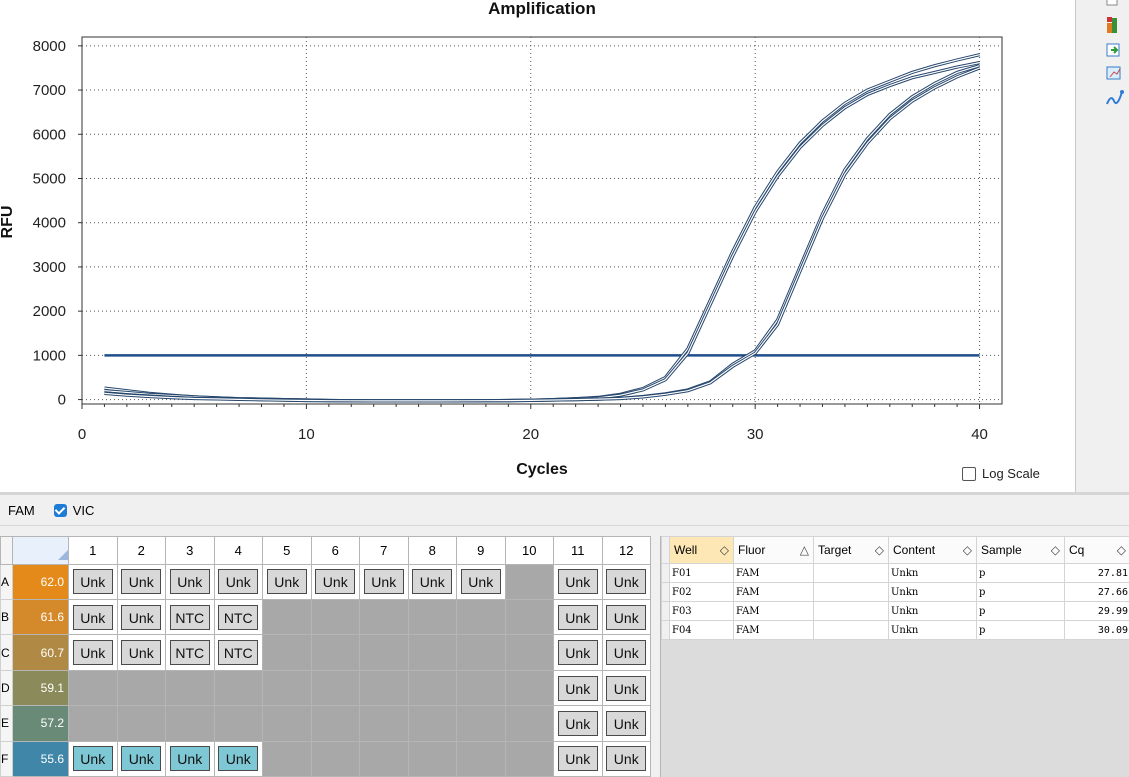  What do you see at coordinates (969, 473) in the screenshot?
I see `log-scale-checkbox` at bounding box center [969, 473].